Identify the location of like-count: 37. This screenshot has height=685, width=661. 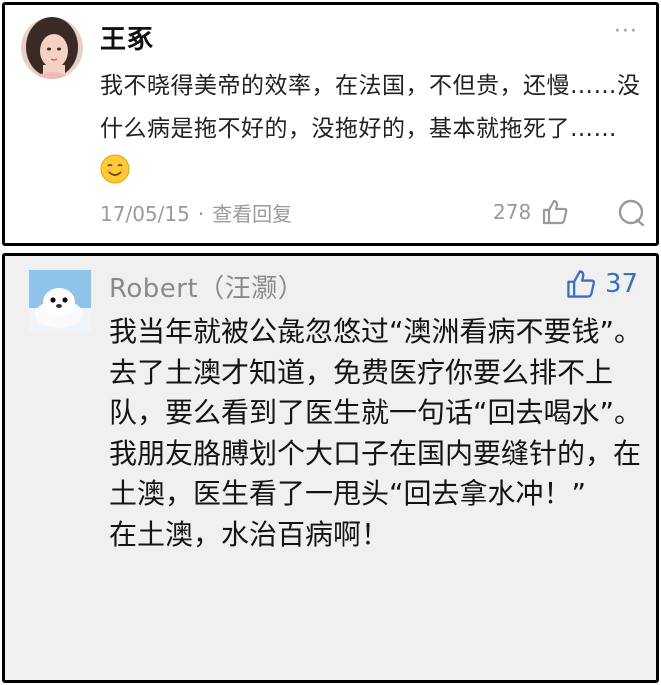
(622, 284).